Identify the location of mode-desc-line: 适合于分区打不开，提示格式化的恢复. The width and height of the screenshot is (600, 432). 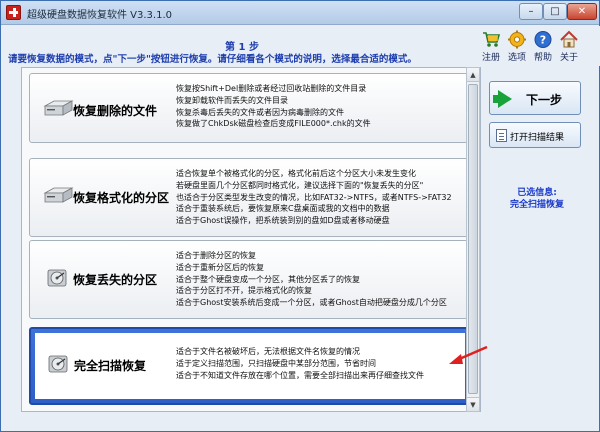
(244, 291).